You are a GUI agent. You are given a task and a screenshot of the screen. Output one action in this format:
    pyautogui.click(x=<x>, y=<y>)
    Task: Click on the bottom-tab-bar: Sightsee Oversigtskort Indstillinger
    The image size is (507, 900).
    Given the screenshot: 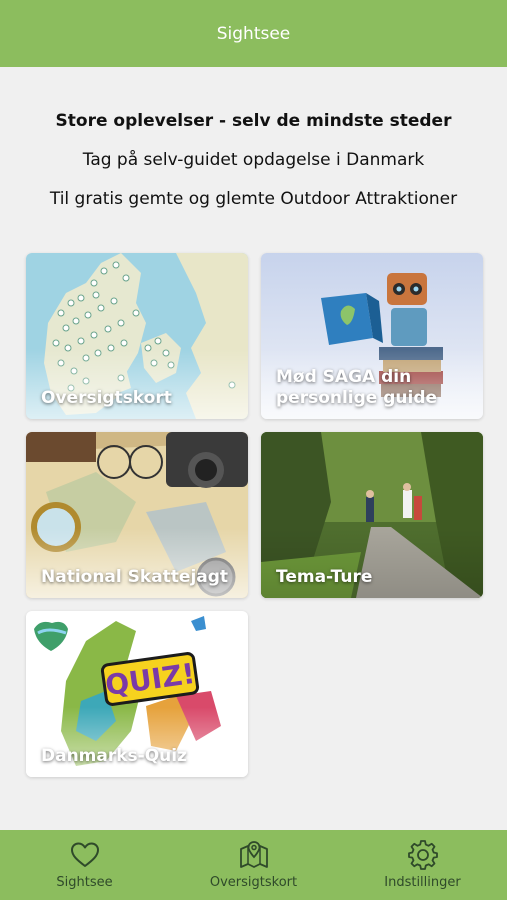 What is the action you would take?
    pyautogui.click(x=253, y=865)
    